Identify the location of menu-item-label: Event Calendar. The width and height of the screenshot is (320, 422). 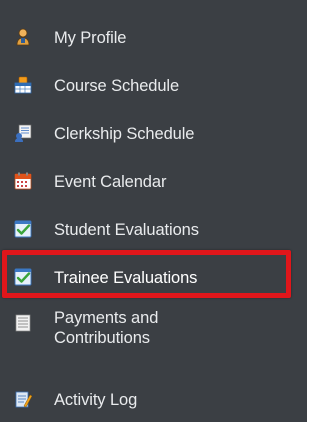
(110, 182).